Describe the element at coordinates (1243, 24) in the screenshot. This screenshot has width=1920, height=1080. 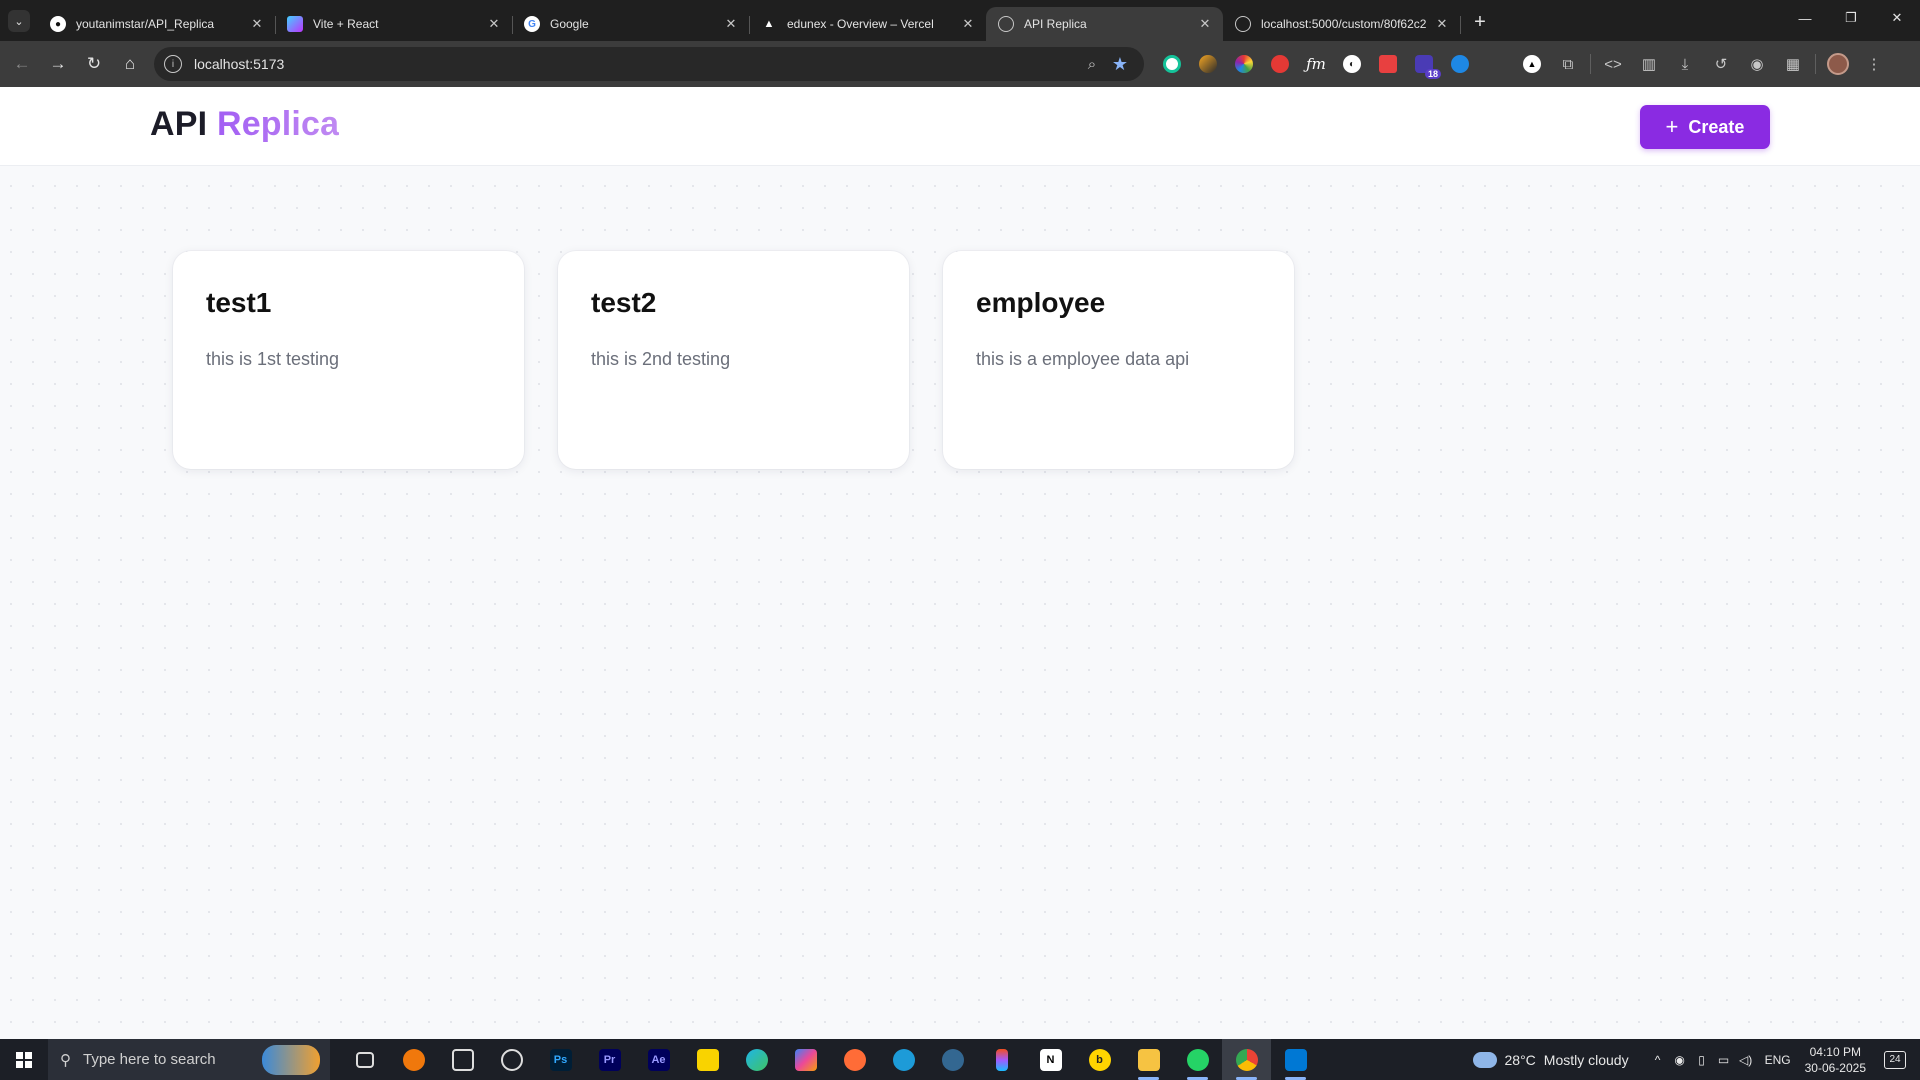
I see `globe-icon` at that location.